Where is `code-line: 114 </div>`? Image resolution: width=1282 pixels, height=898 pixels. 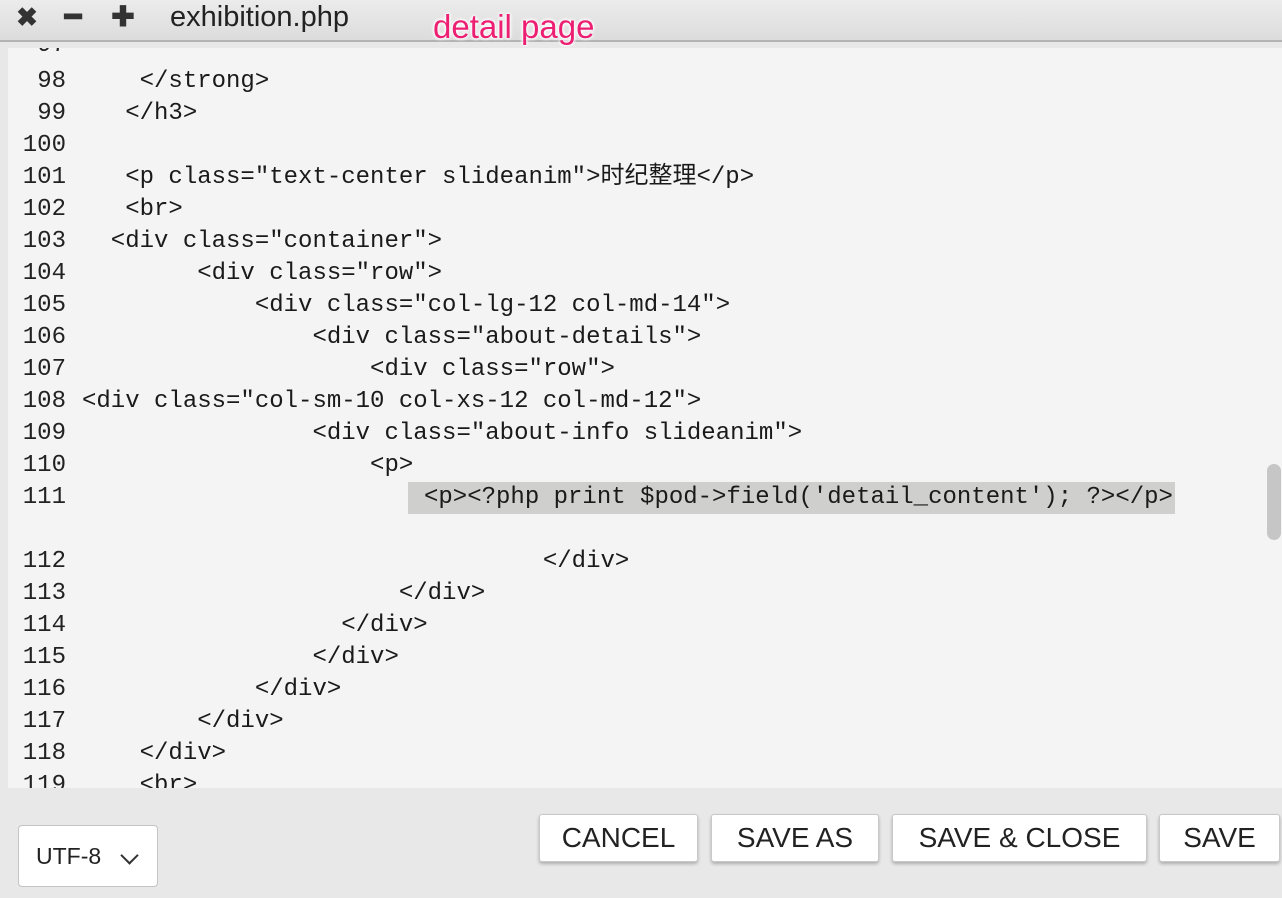 code-line: 114 </div> is located at coordinates (636, 626).